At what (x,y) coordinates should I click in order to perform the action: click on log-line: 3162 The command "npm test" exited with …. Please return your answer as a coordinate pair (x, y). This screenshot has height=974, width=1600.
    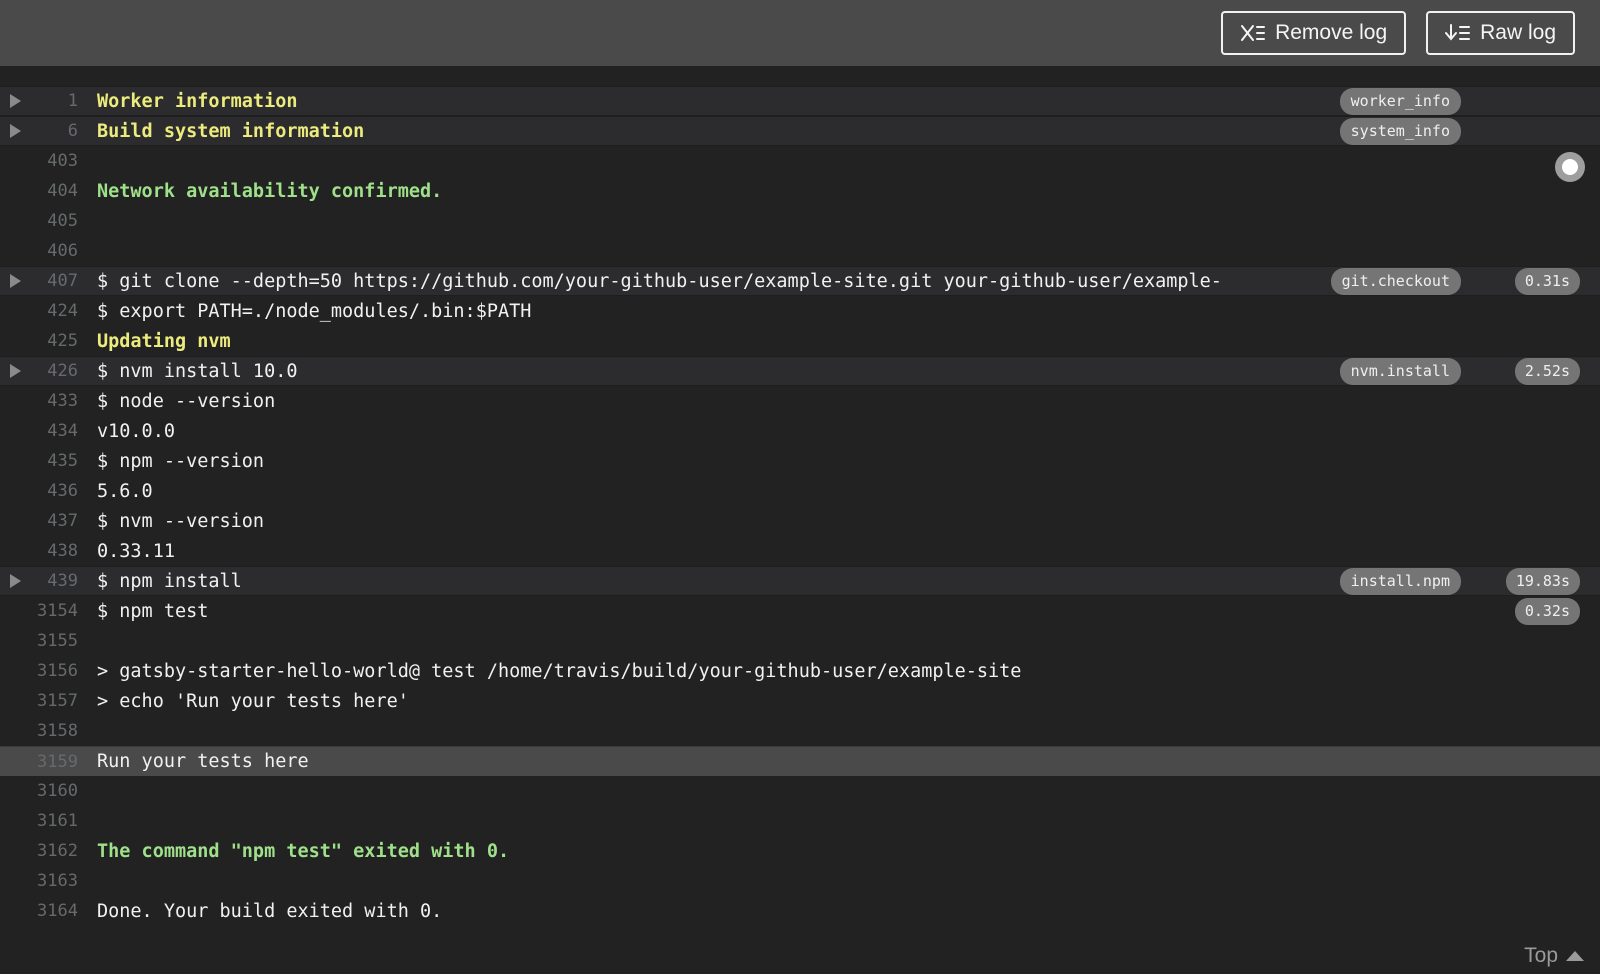
    Looking at the image, I should click on (800, 851).